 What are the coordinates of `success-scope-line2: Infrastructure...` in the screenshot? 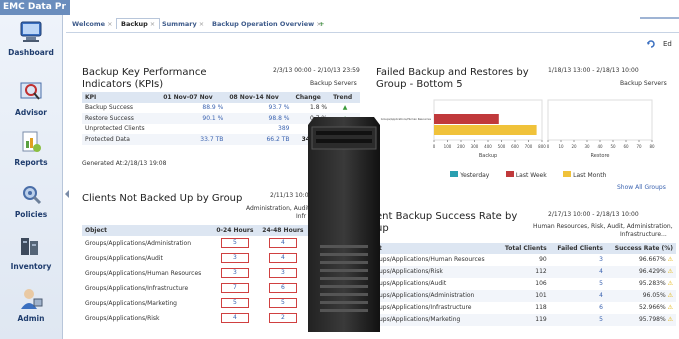 It's located at (643, 234).